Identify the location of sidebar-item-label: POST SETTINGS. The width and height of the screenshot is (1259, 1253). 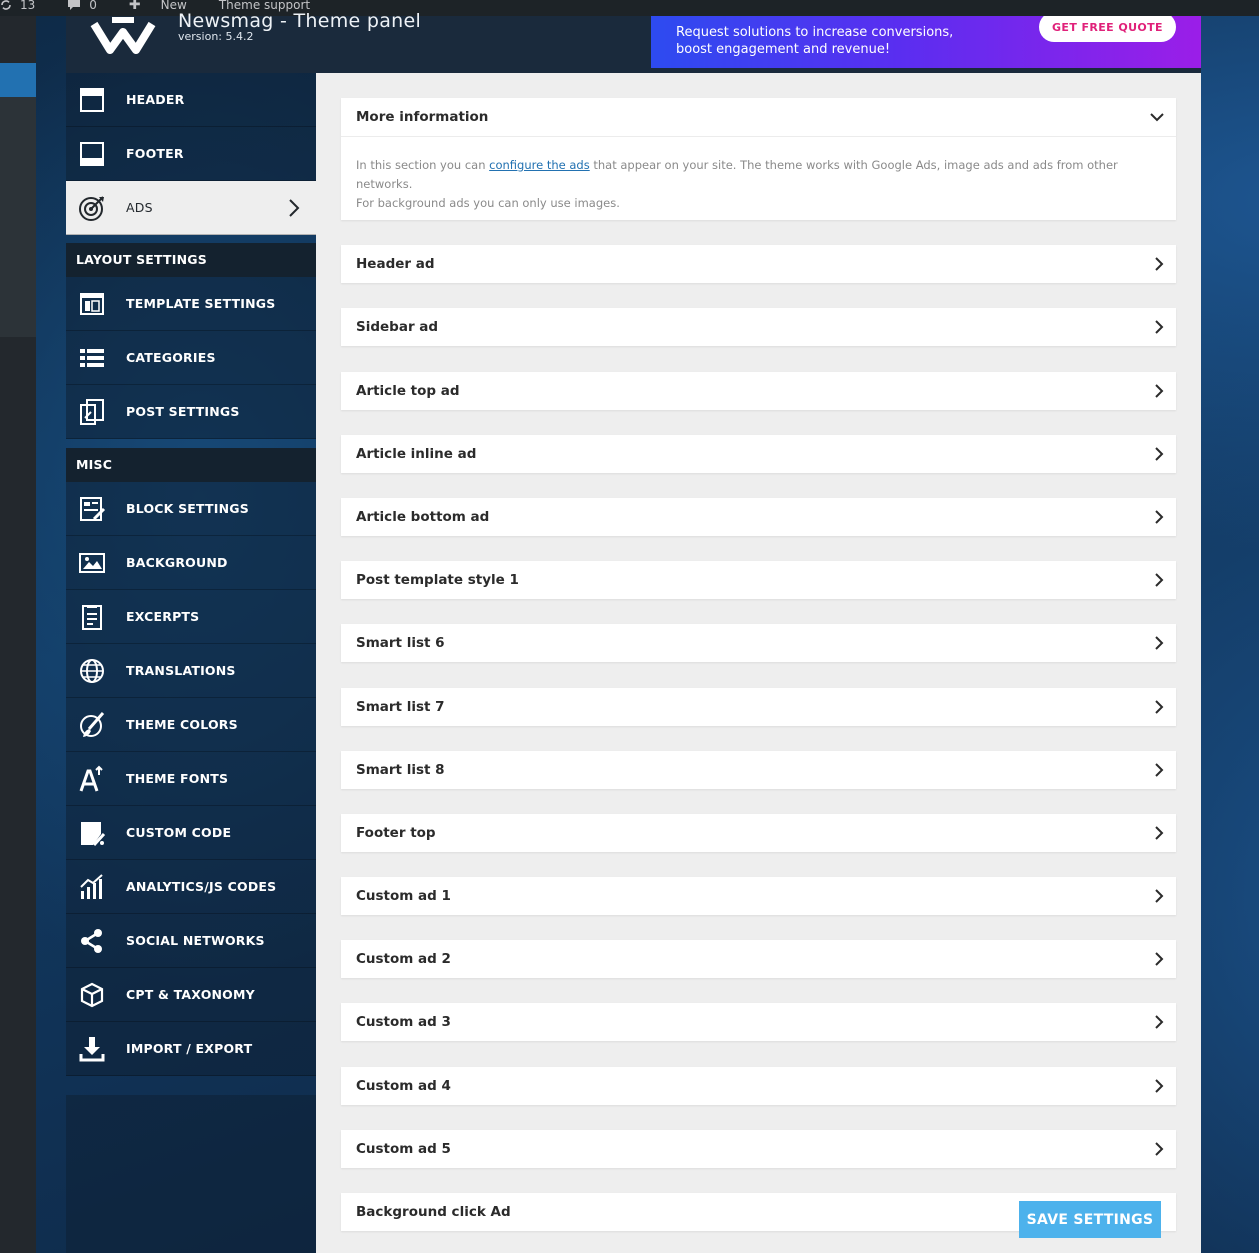
(183, 411).